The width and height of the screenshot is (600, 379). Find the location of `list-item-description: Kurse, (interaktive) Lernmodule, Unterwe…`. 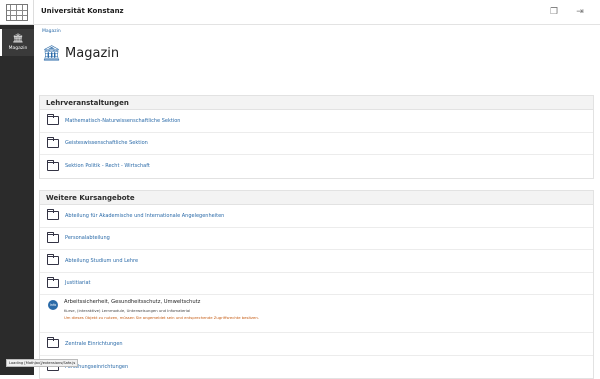

list-item-description: Kurse, (interaktive) Lernmodule, Unterwe… is located at coordinates (127, 310).